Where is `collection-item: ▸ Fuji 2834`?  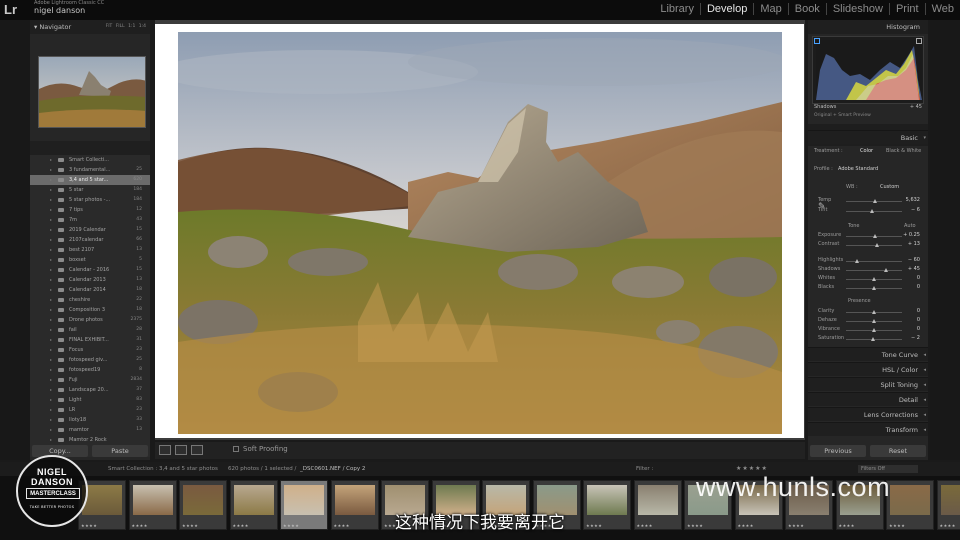
collection-item: ▸ Fuji 2834 is located at coordinates (90, 380).